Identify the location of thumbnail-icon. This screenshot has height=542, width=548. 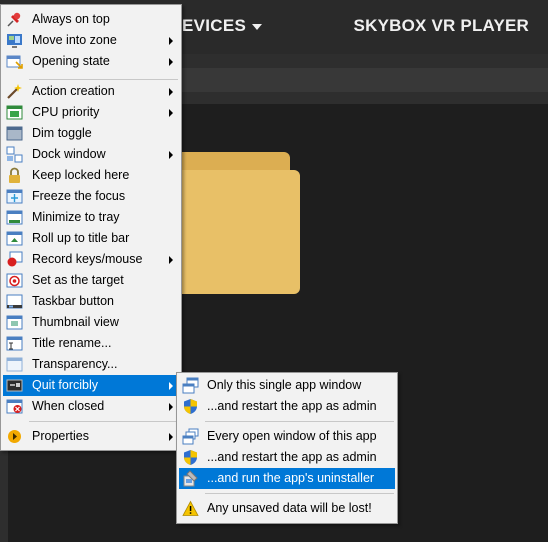
(14, 322).